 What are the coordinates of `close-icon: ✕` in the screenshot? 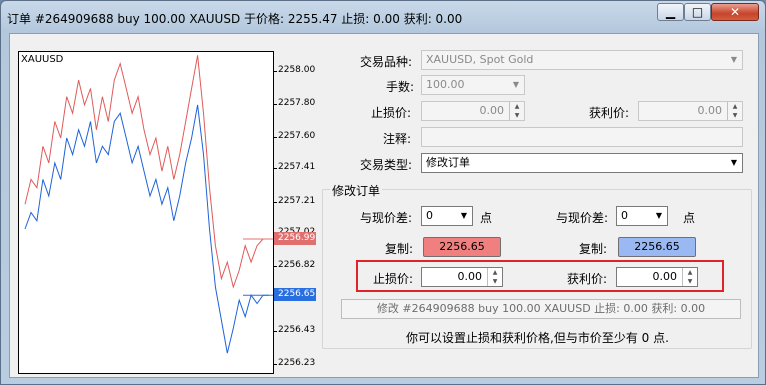 It's located at (735, 12).